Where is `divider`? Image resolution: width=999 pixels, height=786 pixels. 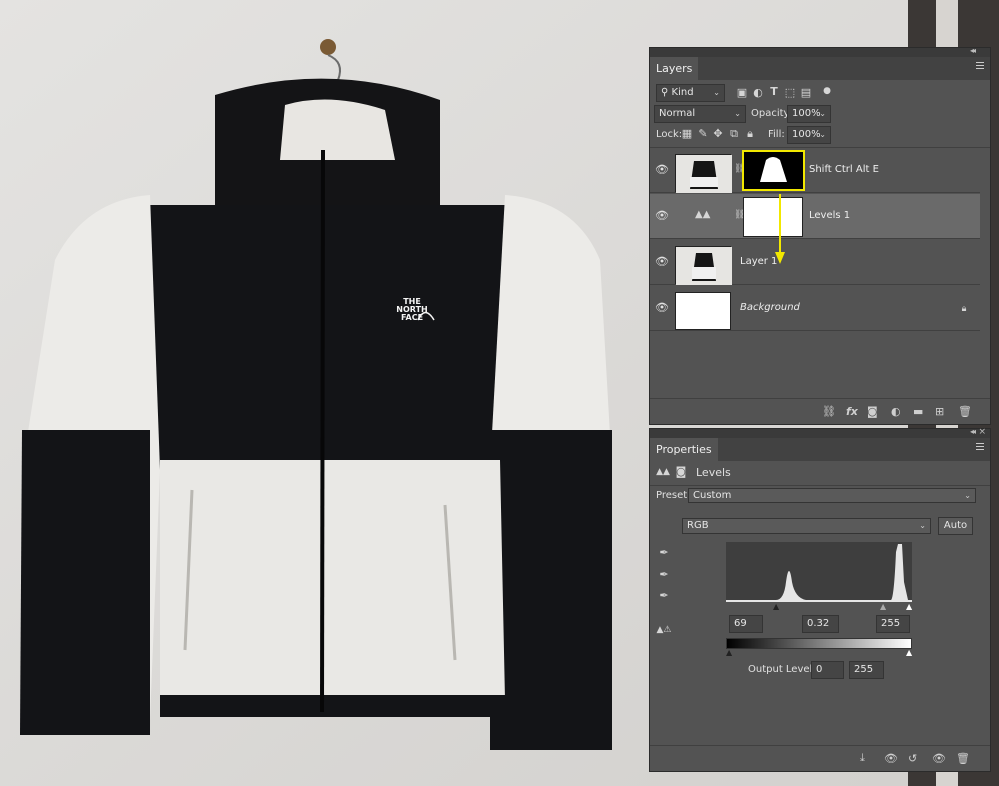 divider is located at coordinates (820, 485).